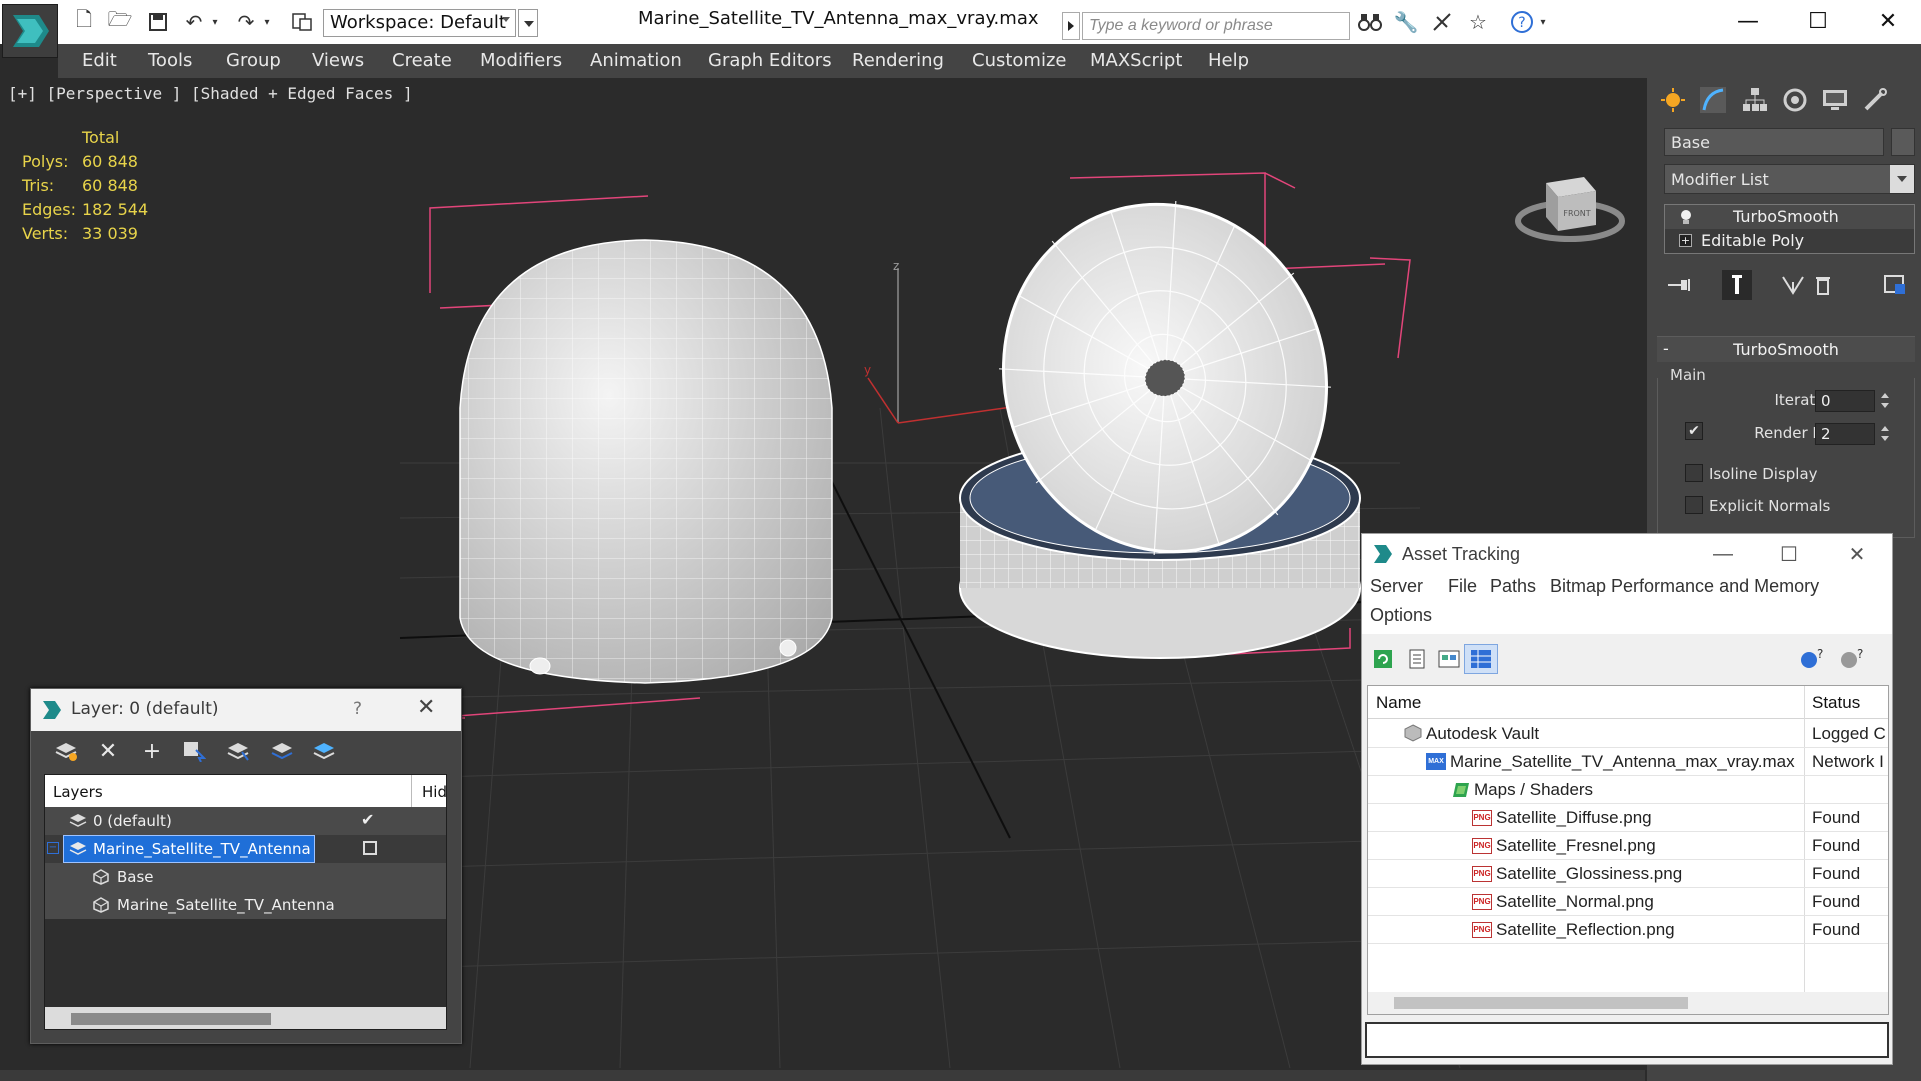 The height and width of the screenshot is (1081, 1921). I want to click on pin-stack-icon, so click(1679, 285).